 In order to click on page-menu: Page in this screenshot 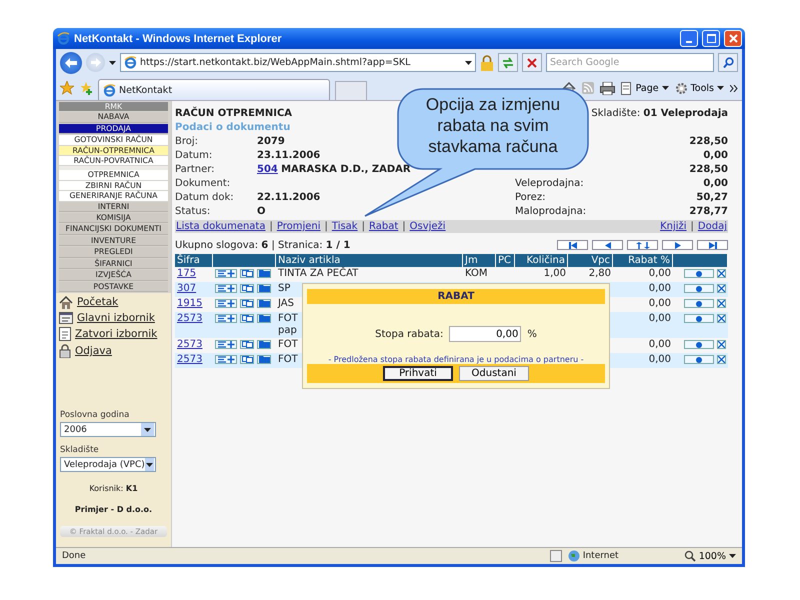, I will do `click(644, 88)`.